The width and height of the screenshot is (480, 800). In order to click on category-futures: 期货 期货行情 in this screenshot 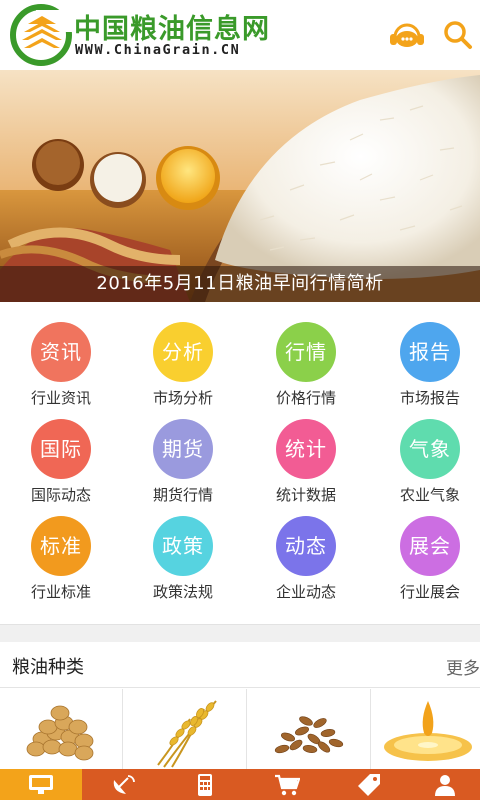, I will do `click(182, 451)`.